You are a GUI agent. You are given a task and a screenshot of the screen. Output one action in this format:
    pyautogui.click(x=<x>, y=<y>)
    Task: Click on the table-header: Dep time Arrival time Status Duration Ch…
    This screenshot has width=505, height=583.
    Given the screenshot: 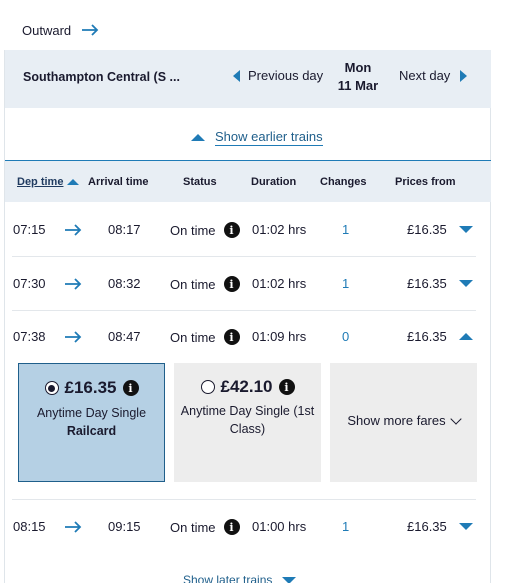 What is the action you would take?
    pyautogui.click(x=248, y=181)
    